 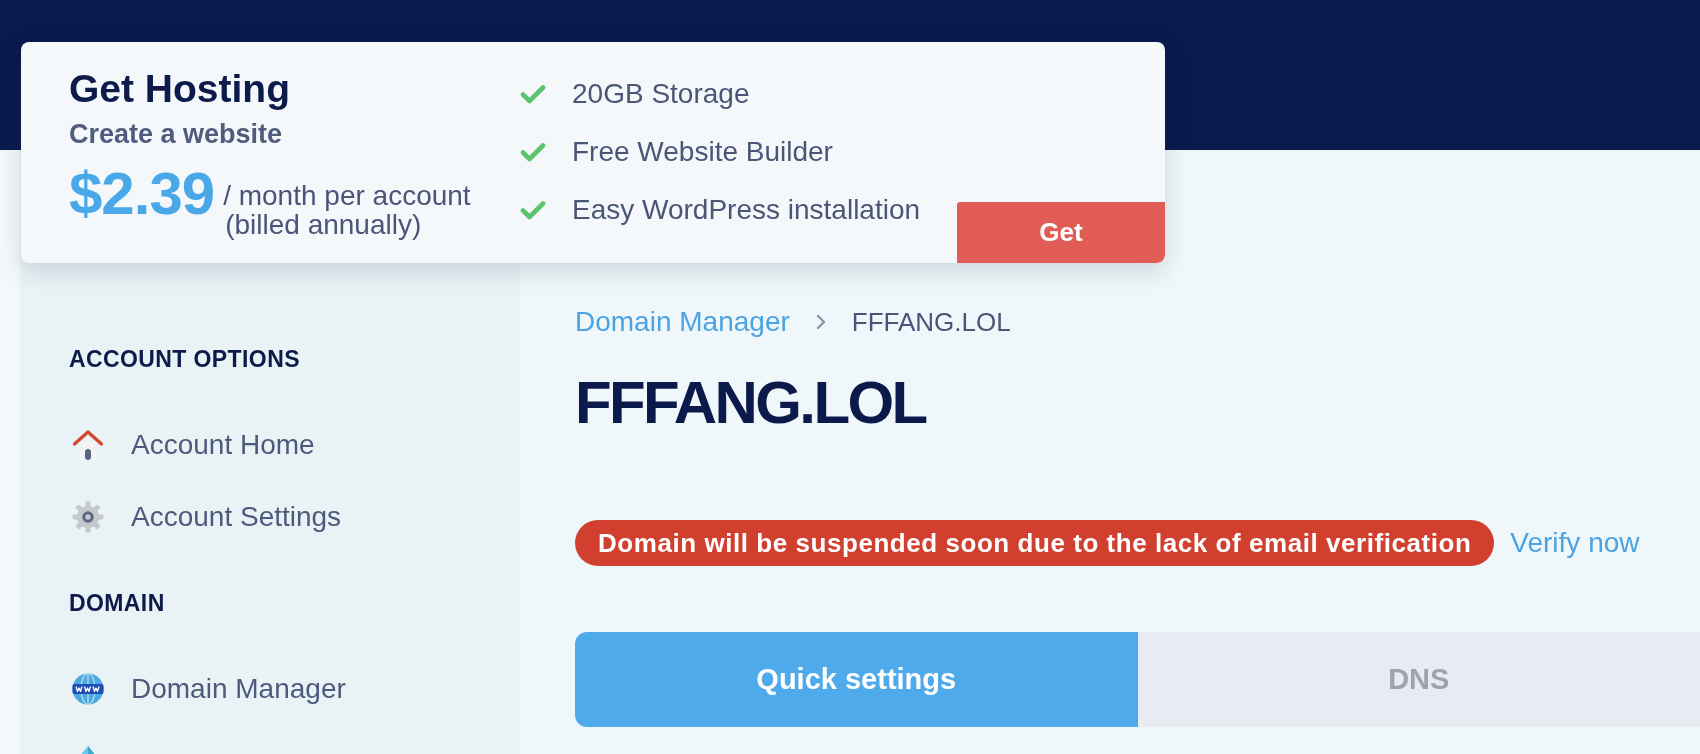 I want to click on sidebar-link: Account Settings, so click(x=205, y=517).